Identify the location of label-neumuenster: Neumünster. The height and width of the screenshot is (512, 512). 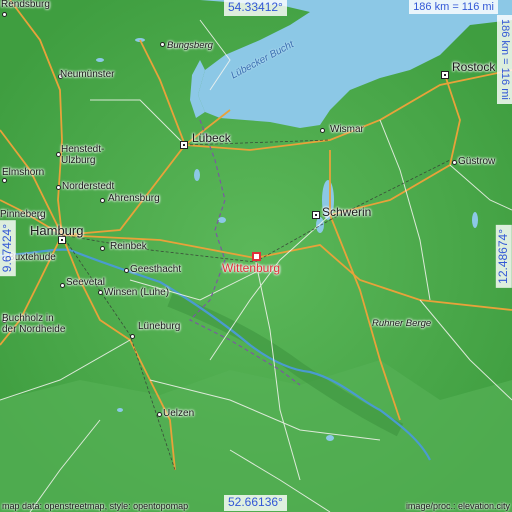
(87, 75).